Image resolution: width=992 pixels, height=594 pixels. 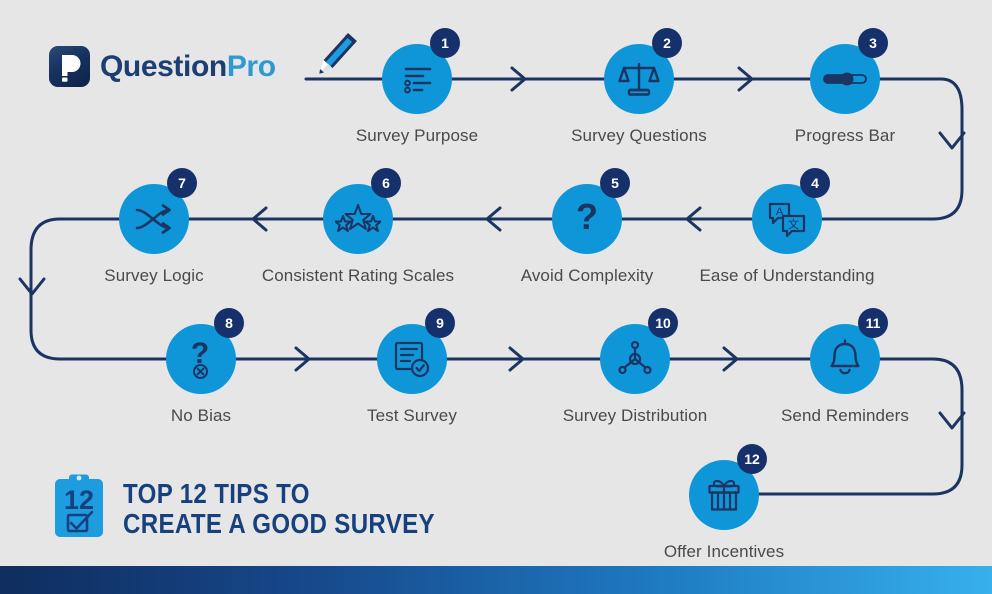 I want to click on flow-node-12: 12 Offer Incentives, so click(x=724, y=503).